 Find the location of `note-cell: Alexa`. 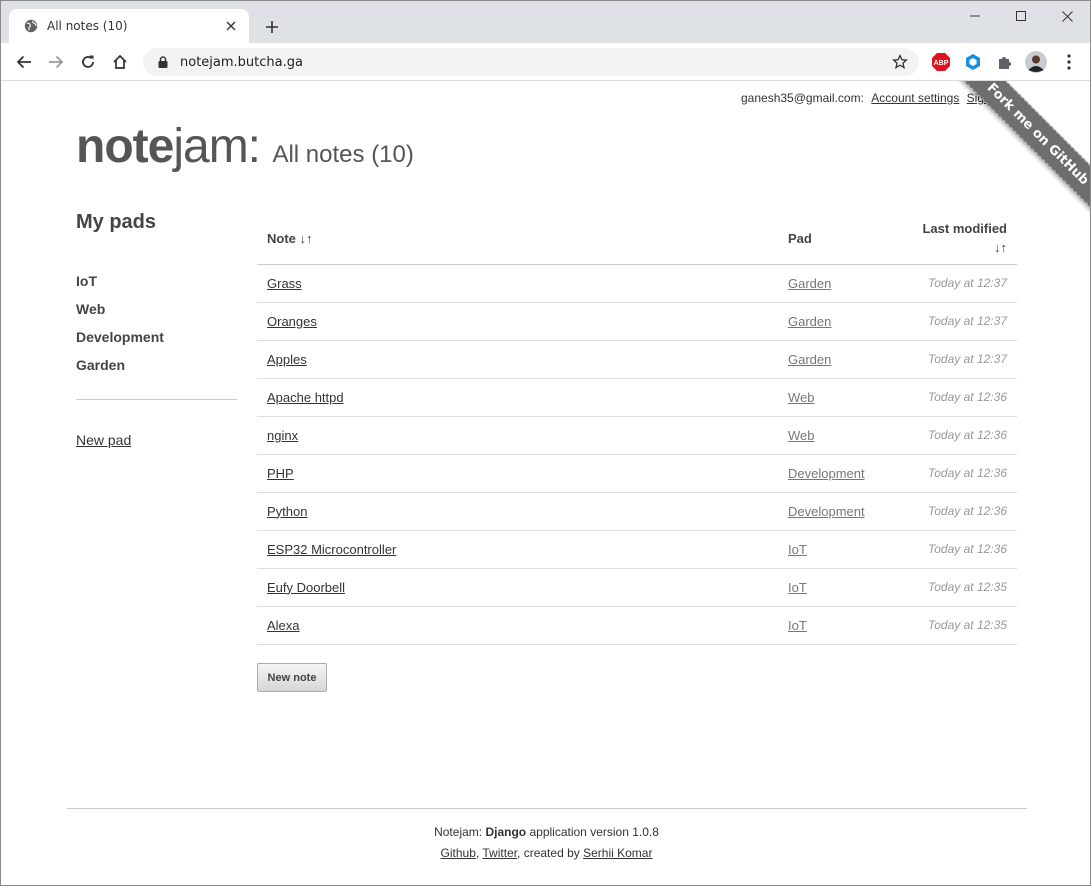

note-cell: Alexa is located at coordinates (517, 625).